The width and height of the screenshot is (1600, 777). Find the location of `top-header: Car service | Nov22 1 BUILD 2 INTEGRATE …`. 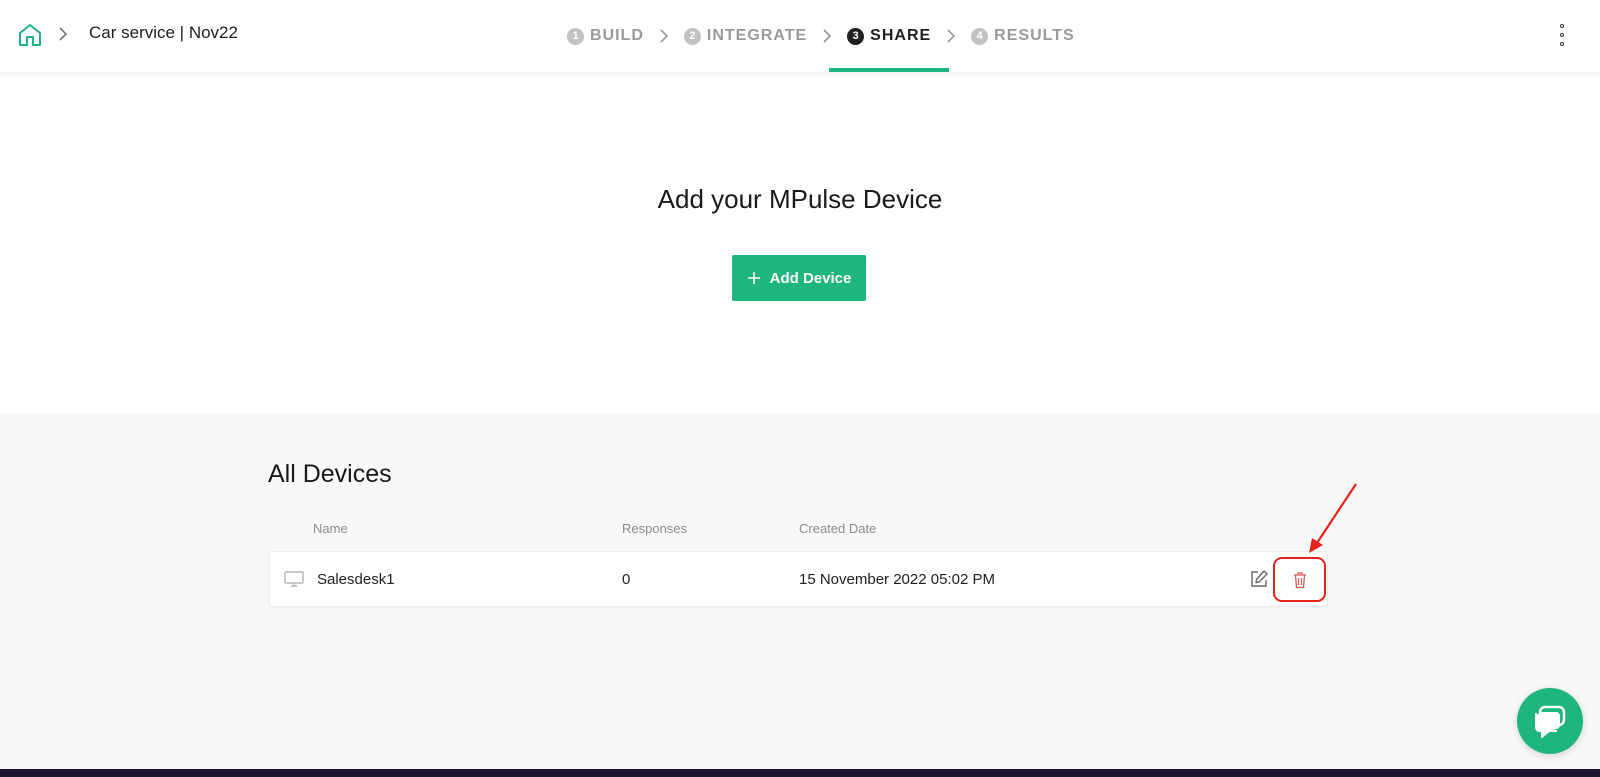

top-header: Car service | Nov22 1 BUILD 2 INTEGRATE … is located at coordinates (800, 36).